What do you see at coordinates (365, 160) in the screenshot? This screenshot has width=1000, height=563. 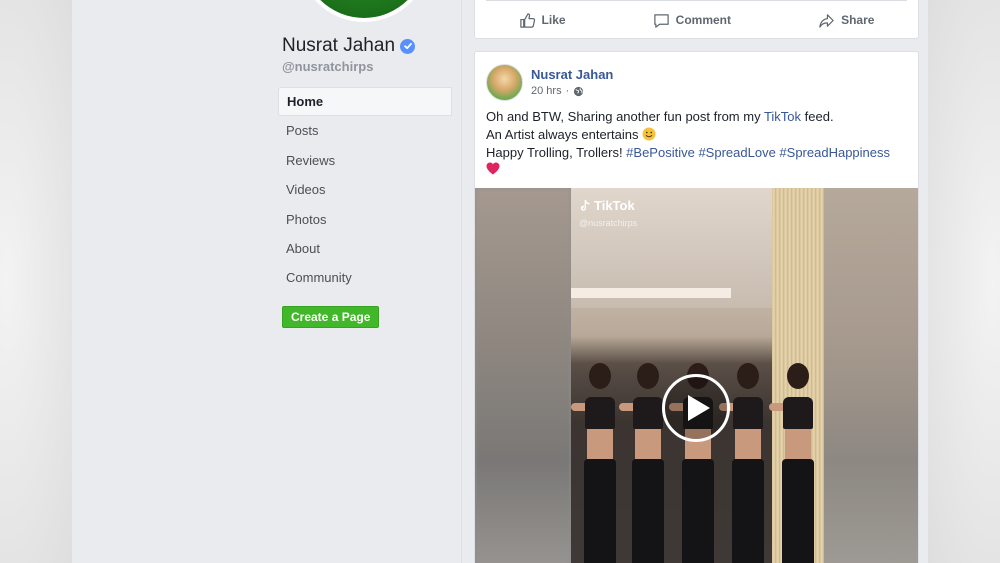 I see `nav-item-reviews: Reviews` at bounding box center [365, 160].